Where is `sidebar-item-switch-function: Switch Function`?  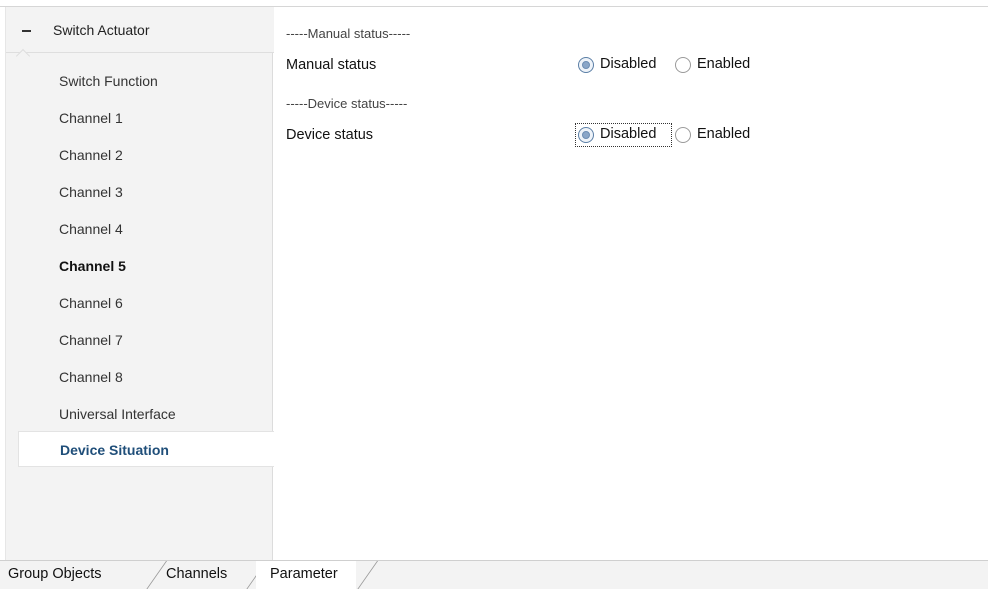 sidebar-item-switch-function: Switch Function is located at coordinates (140, 81).